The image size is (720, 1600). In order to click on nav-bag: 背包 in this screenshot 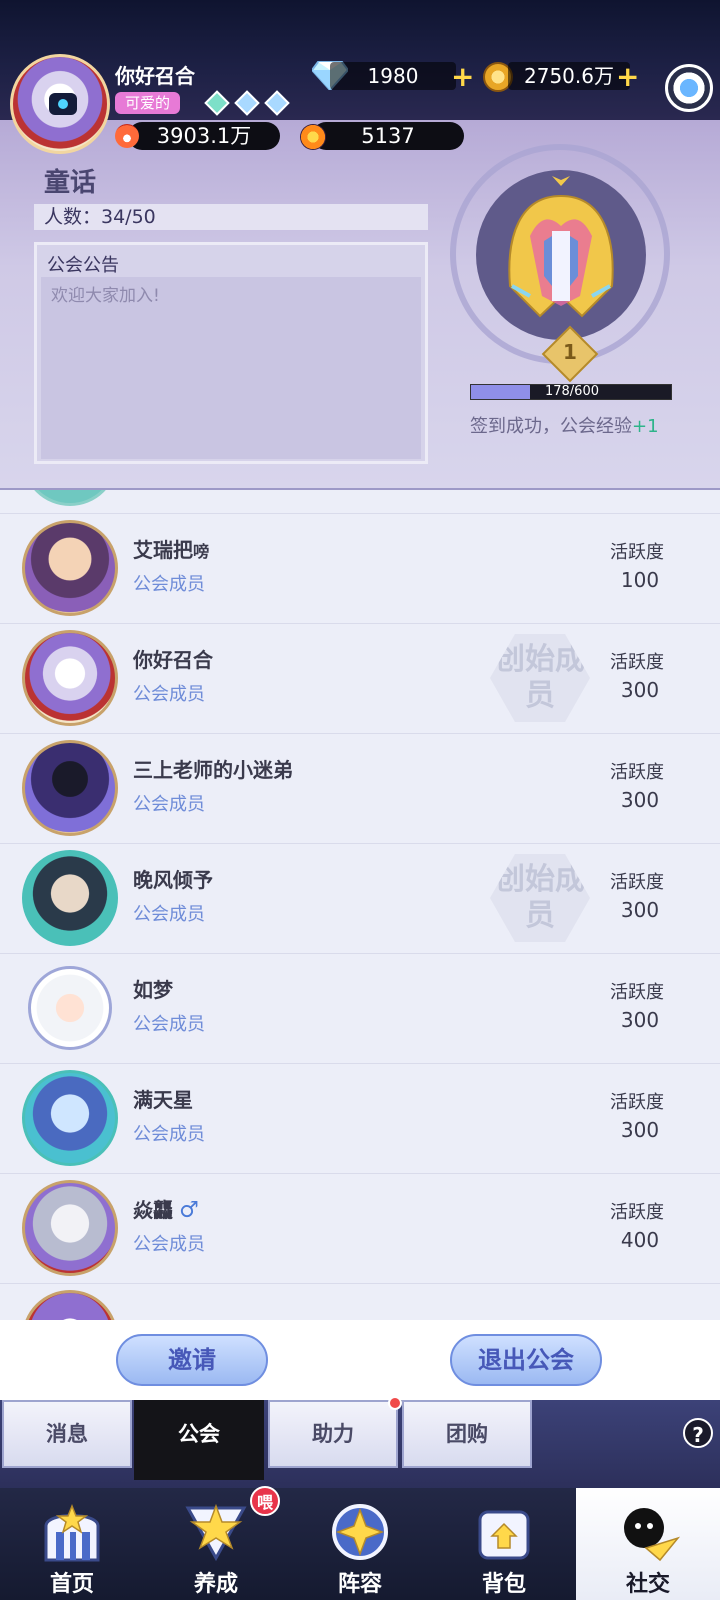, I will do `click(504, 1544)`.